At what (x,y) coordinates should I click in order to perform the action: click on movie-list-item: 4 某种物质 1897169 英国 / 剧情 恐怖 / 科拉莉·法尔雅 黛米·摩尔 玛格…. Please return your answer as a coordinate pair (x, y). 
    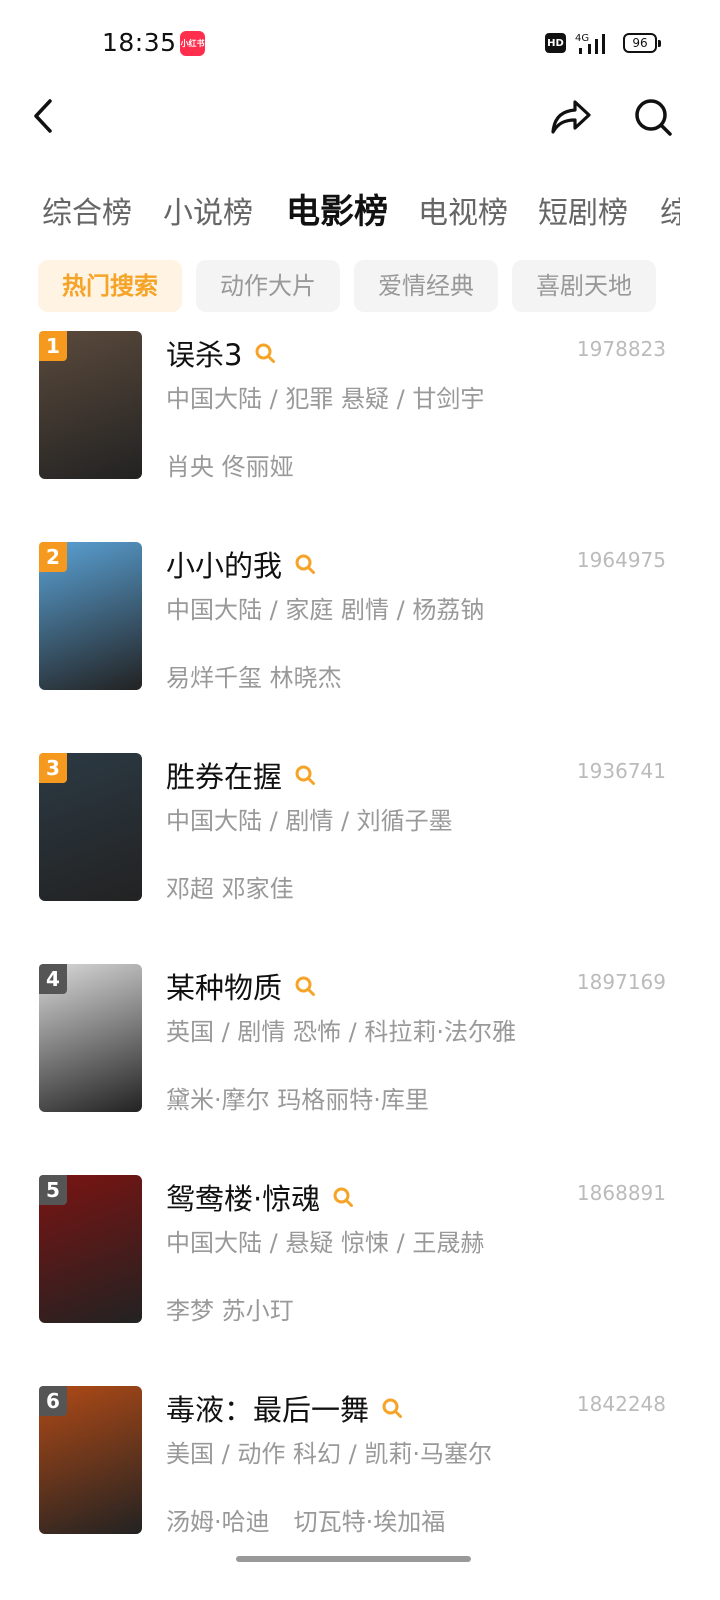
    Looking at the image, I should click on (360, 1054).